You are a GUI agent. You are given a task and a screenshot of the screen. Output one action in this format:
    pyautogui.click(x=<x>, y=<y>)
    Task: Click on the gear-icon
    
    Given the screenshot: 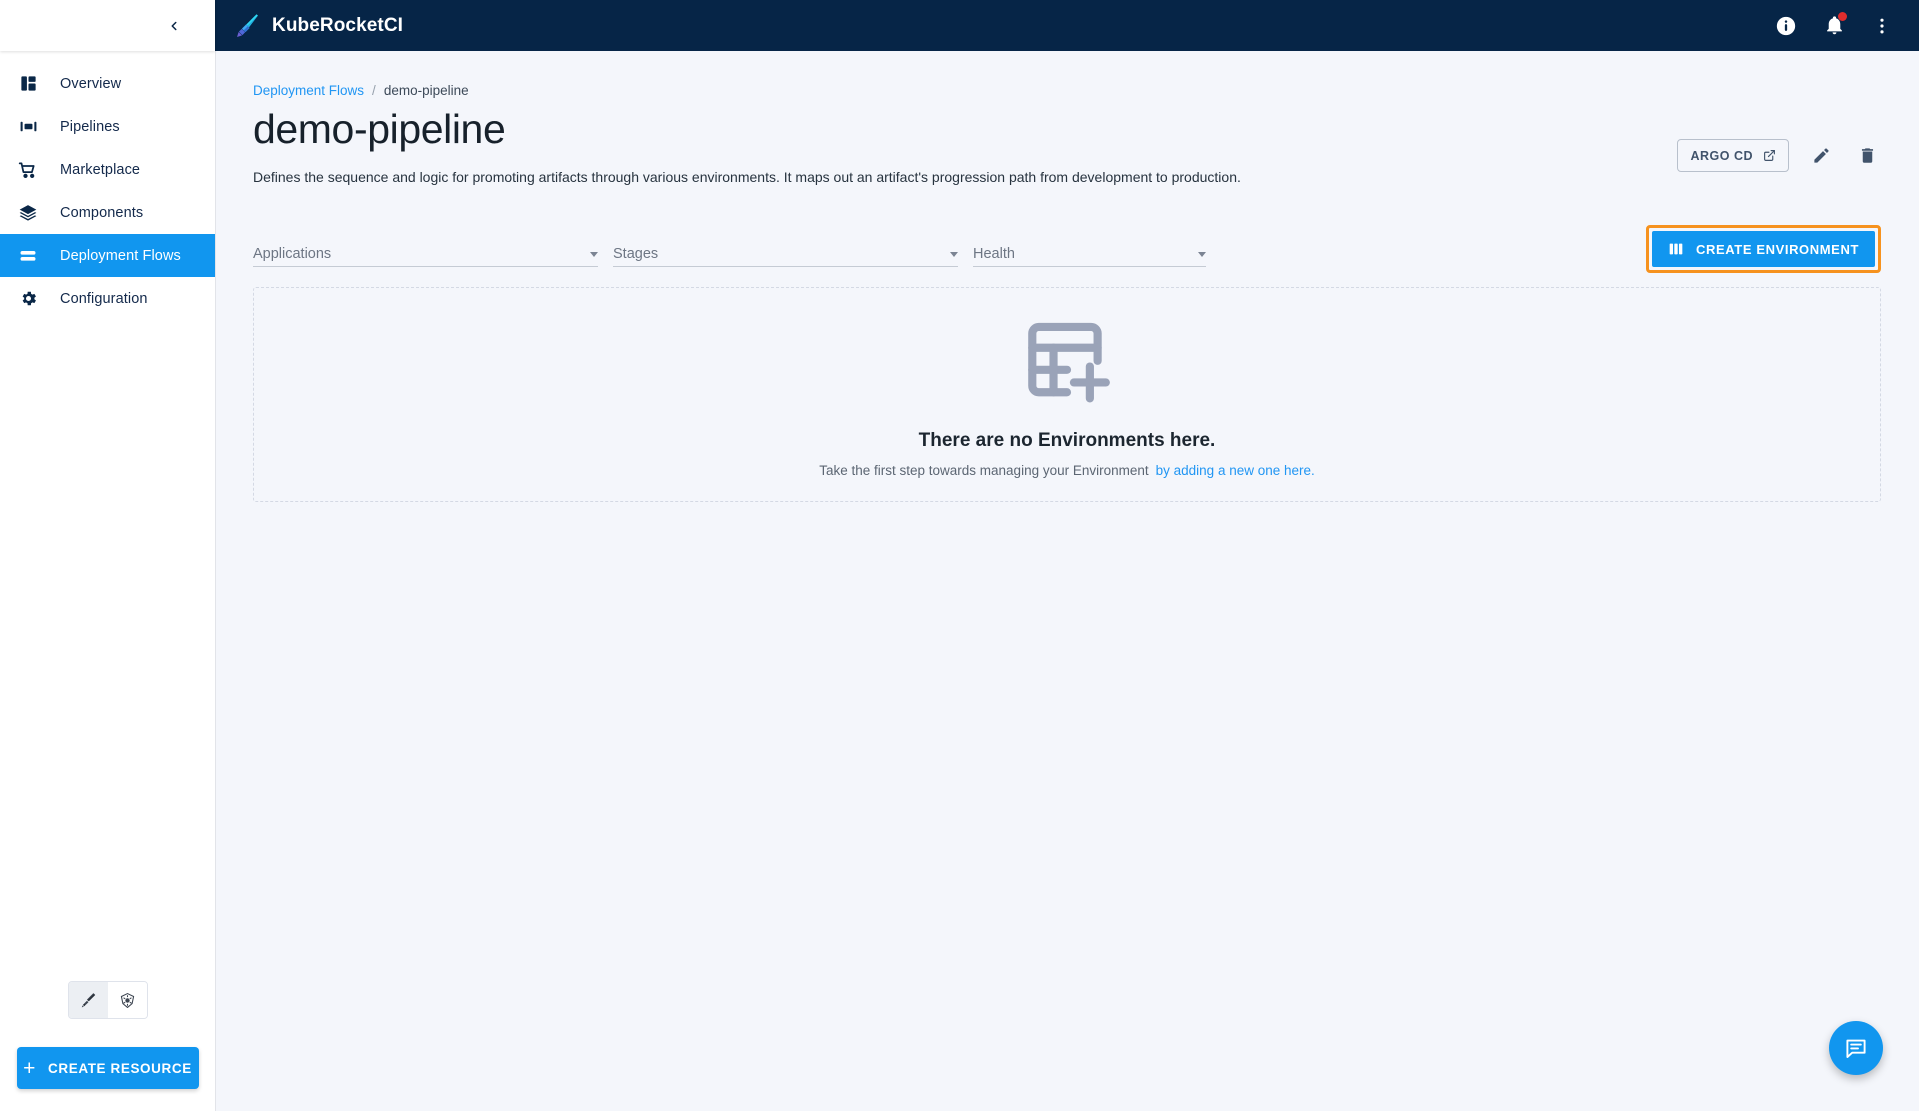 What is the action you would take?
    pyautogui.click(x=28, y=299)
    